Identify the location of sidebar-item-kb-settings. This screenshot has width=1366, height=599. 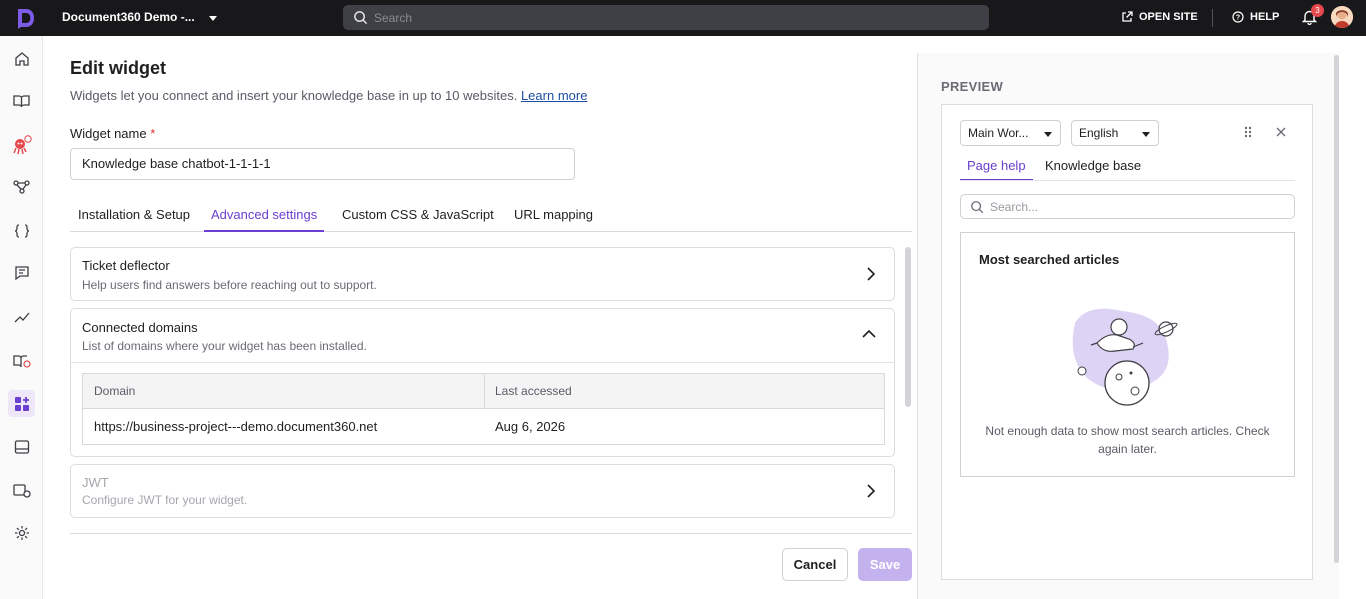
(21, 490).